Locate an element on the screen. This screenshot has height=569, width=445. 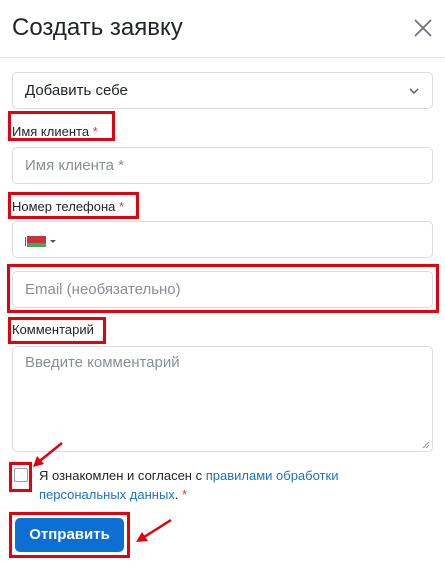
modal-title: Создать заявку is located at coordinates (97, 27).